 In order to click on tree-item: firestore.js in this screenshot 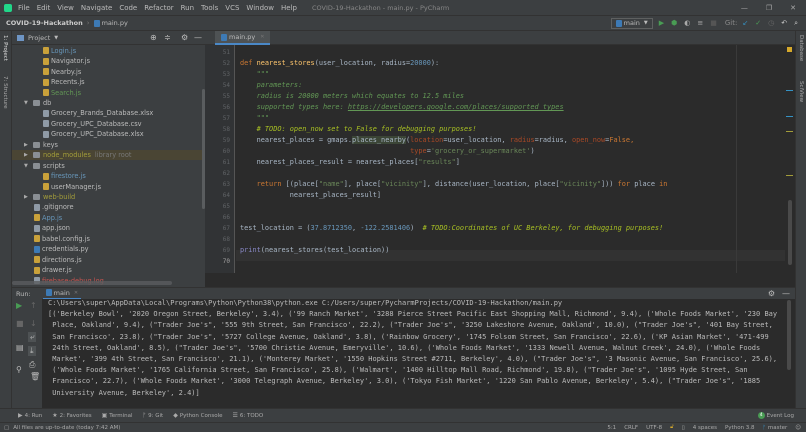, I will do `click(64, 176)`.